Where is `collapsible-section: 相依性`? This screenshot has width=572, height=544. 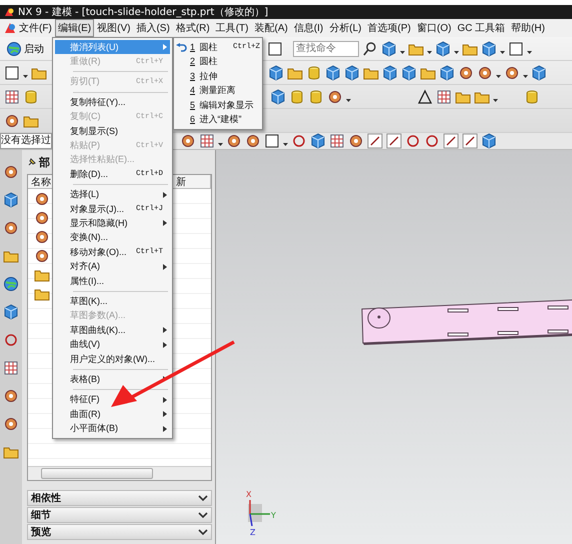
collapsible-section: 相依性 is located at coordinates (119, 498).